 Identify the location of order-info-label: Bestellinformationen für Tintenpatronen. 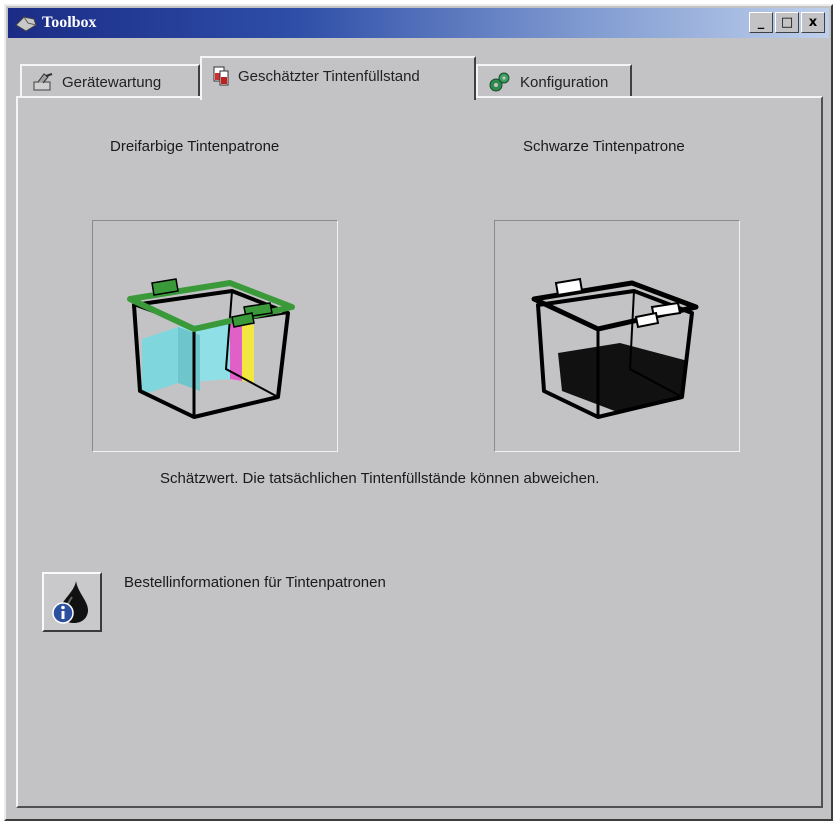
(255, 582).